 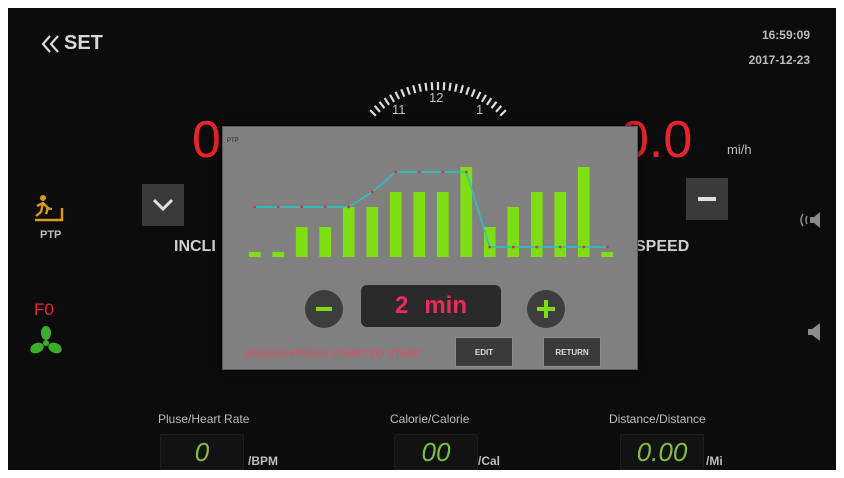 I want to click on calorie-title: Calorie/Calorie, so click(x=430, y=419).